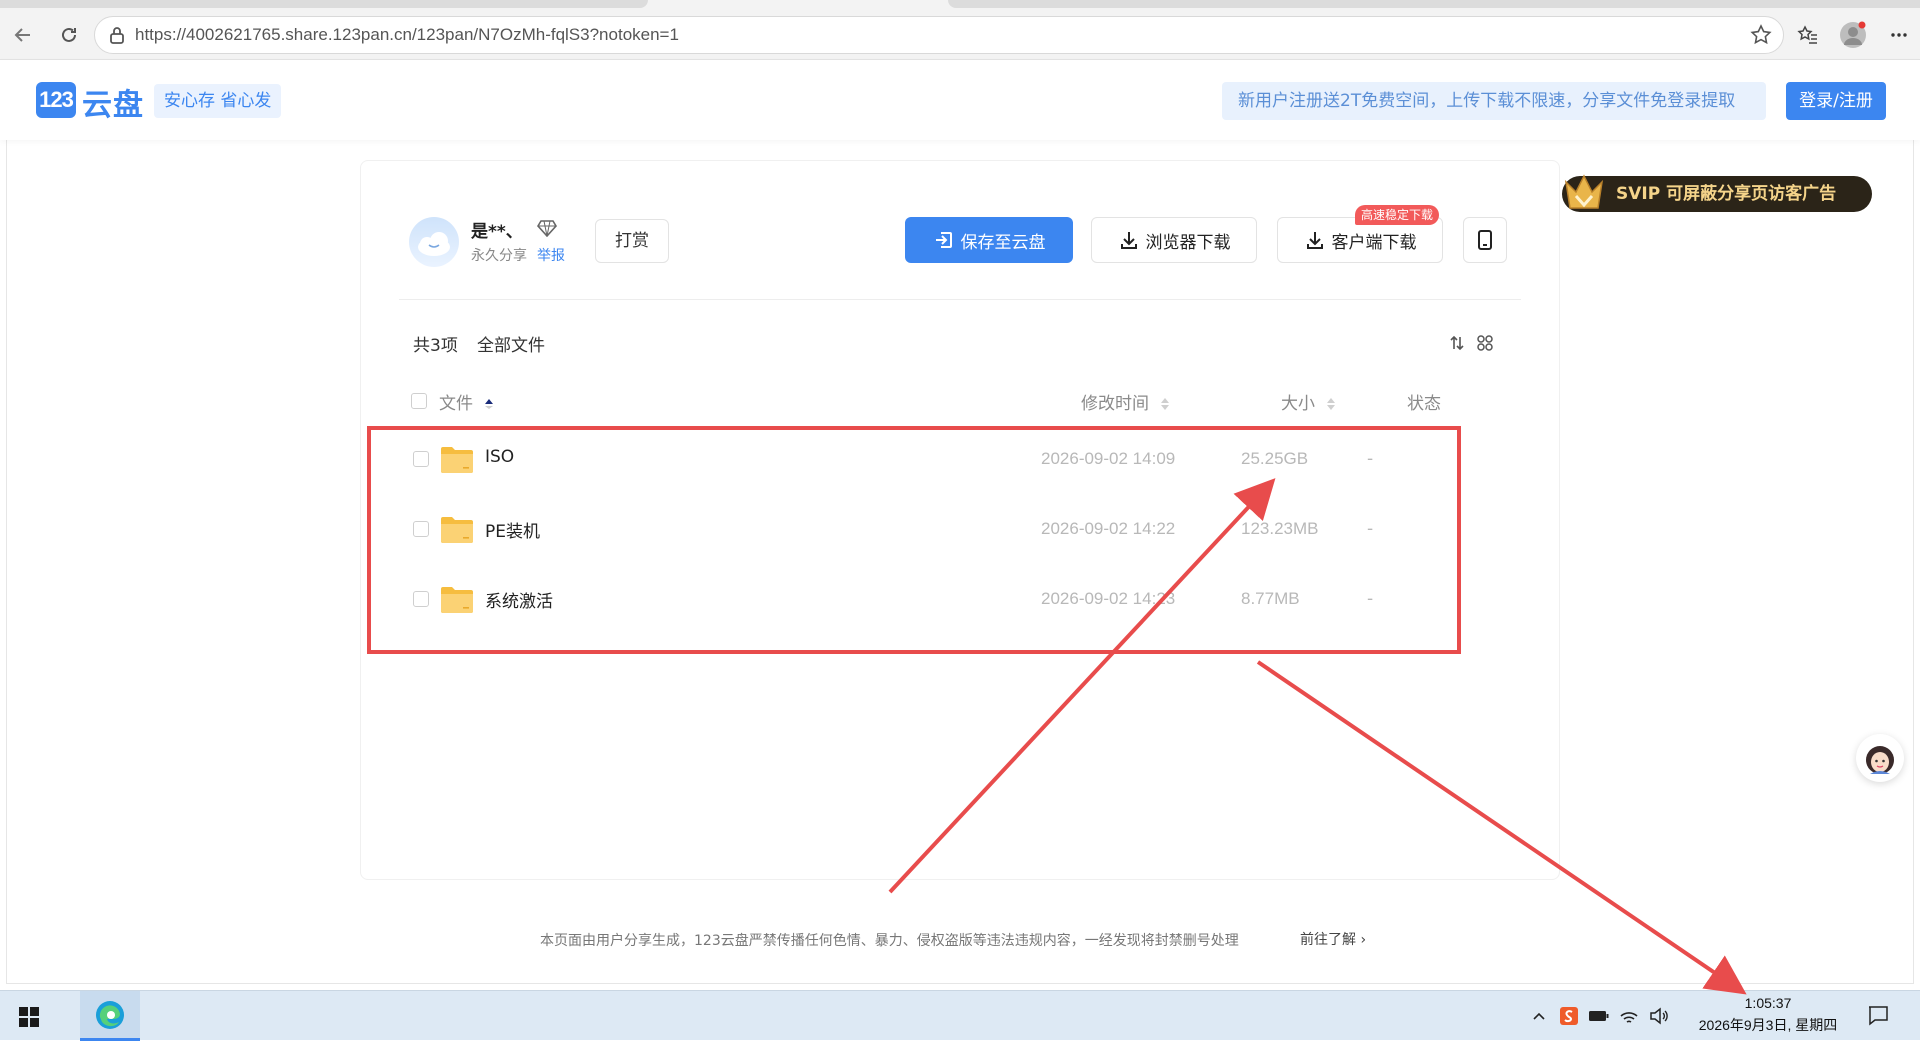 This screenshot has height=1041, width=1920. Describe the element at coordinates (497, 232) in the screenshot. I see `sharer-name: 是**、` at that location.